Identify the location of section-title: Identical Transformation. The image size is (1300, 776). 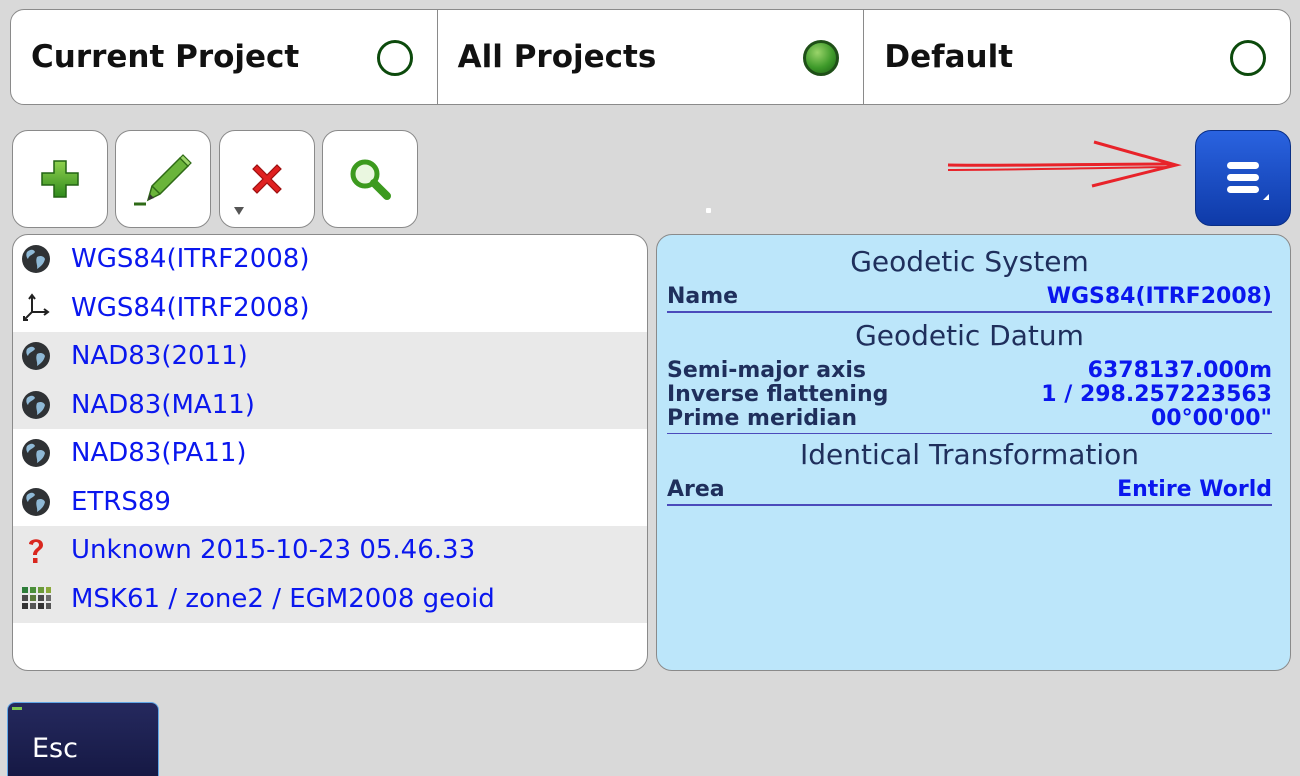
(969, 454).